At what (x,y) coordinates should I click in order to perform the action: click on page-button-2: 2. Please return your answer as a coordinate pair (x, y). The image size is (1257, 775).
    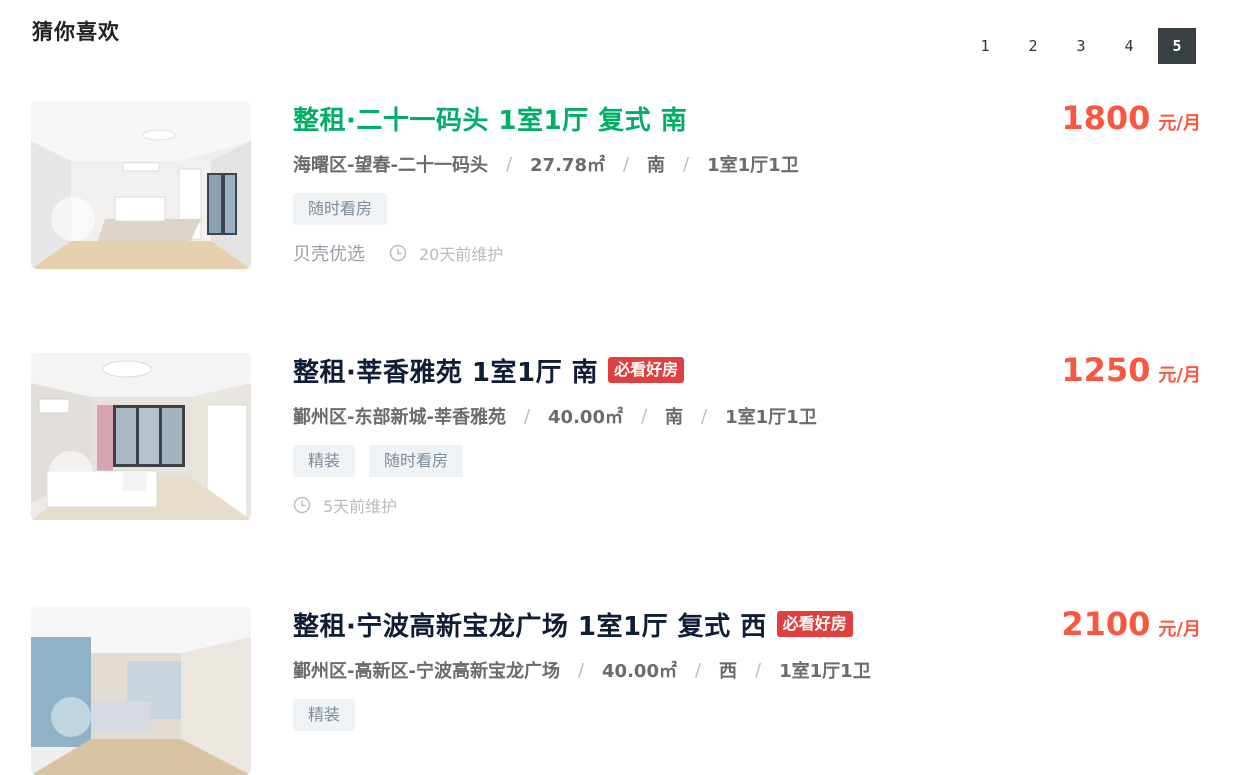
    Looking at the image, I should click on (1033, 46).